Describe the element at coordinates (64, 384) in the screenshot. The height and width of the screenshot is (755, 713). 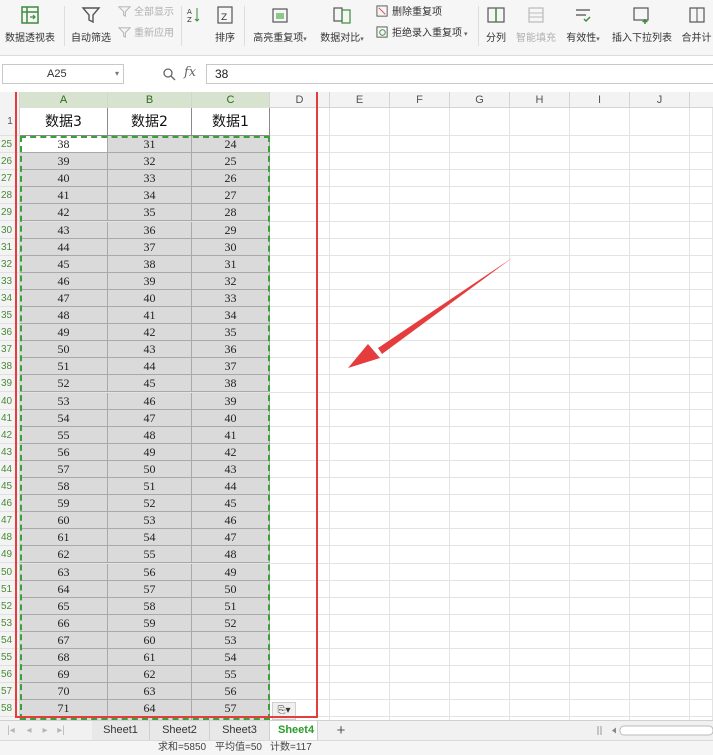
I see `cell-a39: 52` at that location.